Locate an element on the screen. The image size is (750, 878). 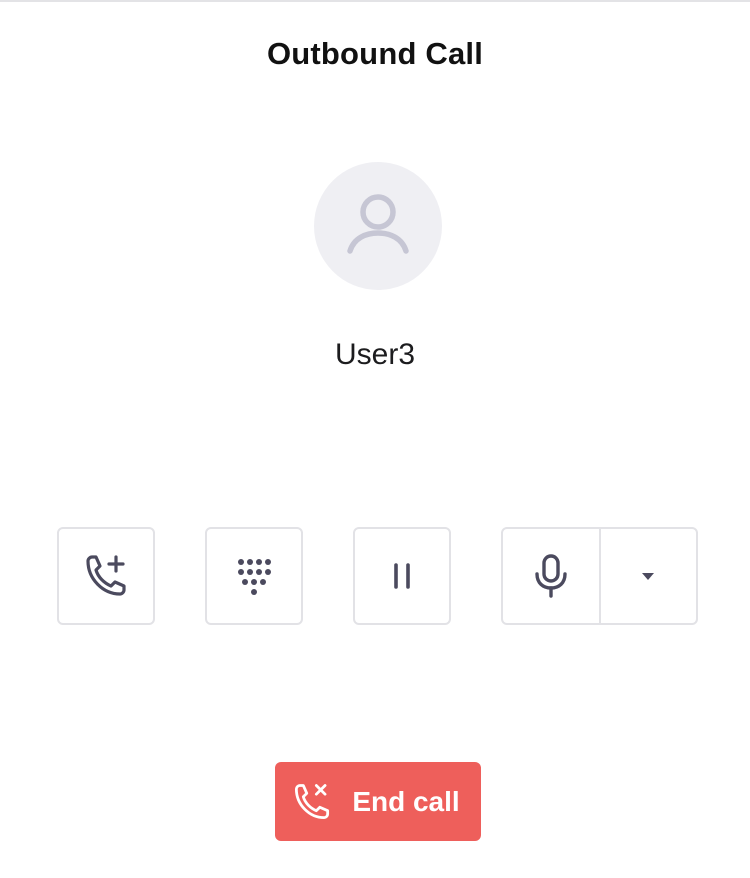
phone-plus-icon is located at coordinates (106, 575).